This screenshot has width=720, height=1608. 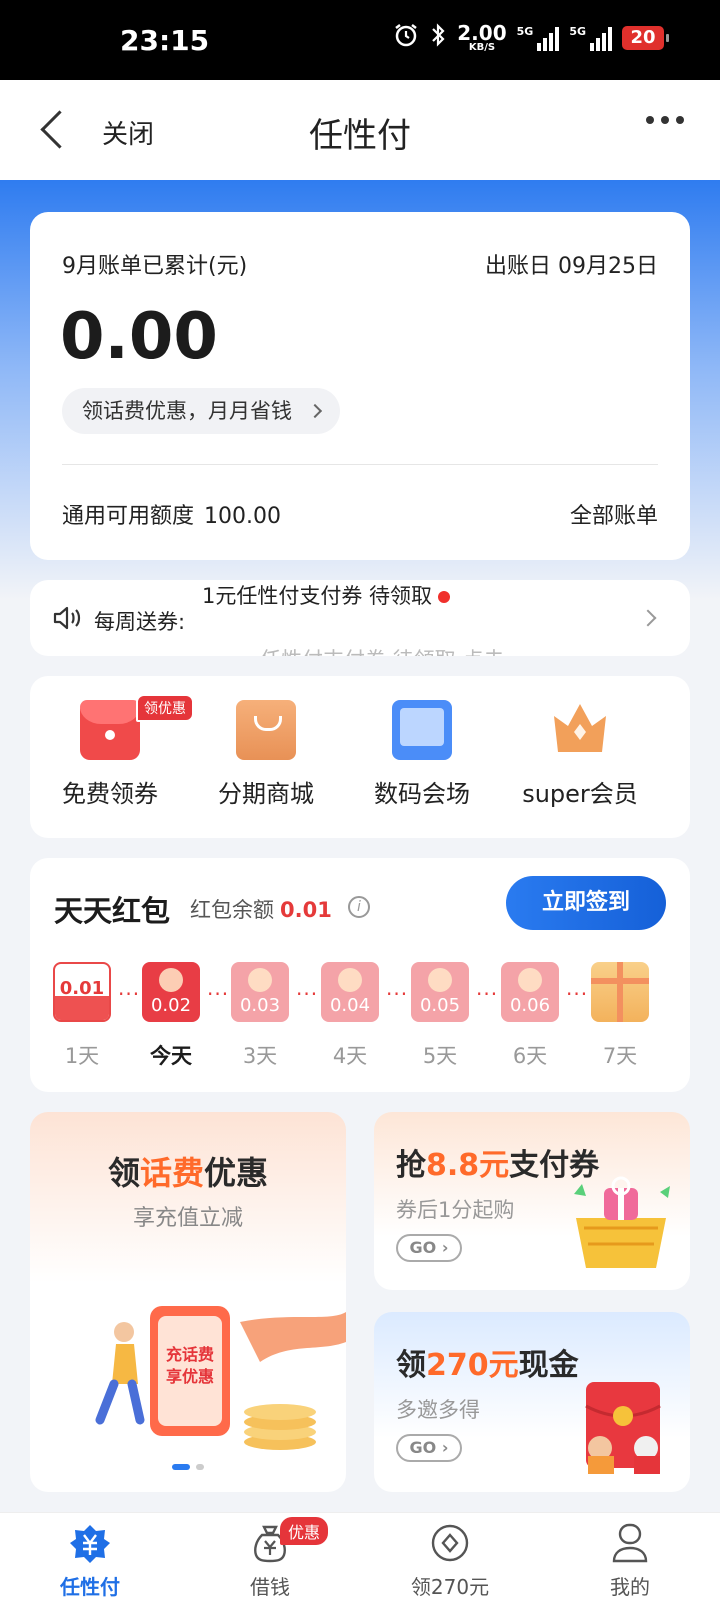 What do you see at coordinates (188, 1464) in the screenshot?
I see `carousel-indicator` at bounding box center [188, 1464].